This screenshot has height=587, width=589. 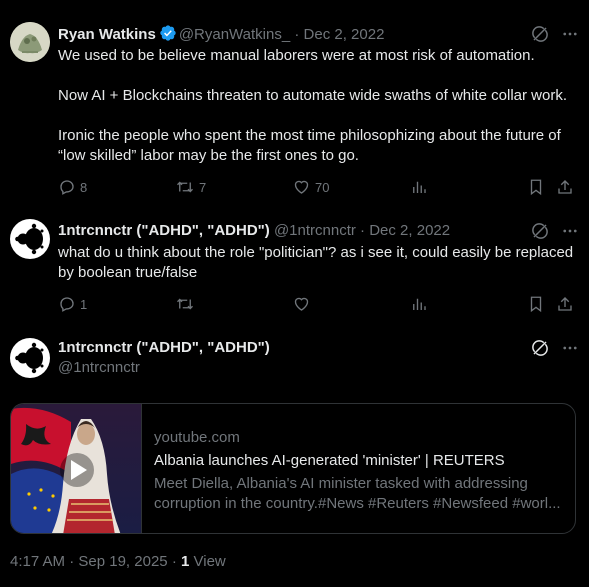 I want to click on reply-button: 1, so click(x=72, y=304).